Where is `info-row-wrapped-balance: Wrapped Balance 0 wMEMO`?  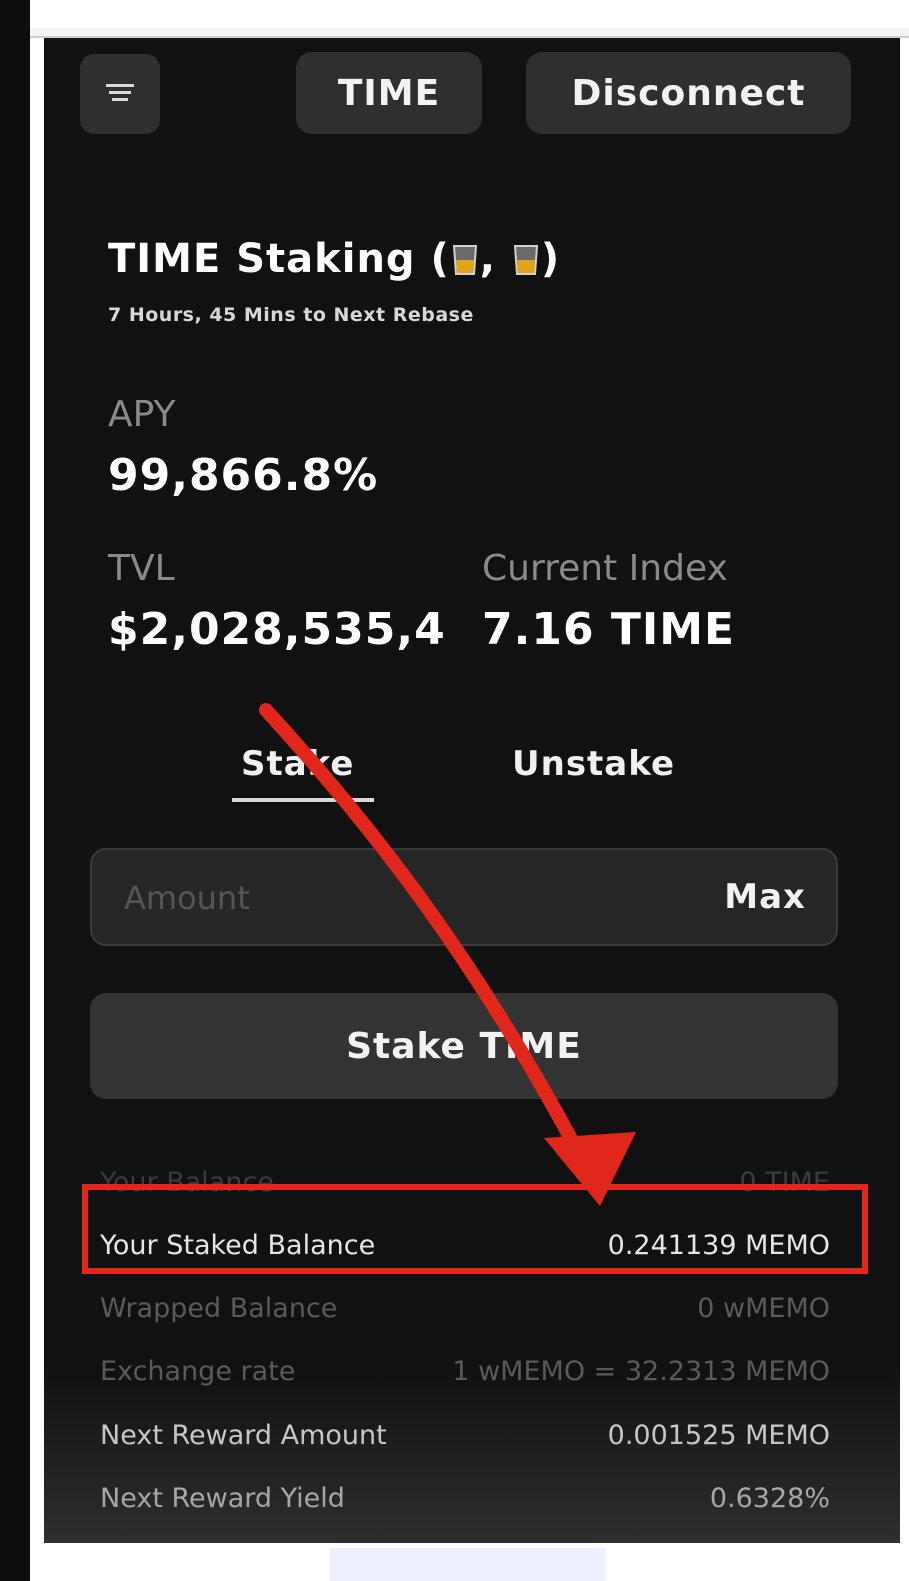
info-row-wrapped-balance: Wrapped Balance 0 wMEMO is located at coordinates (465, 1308).